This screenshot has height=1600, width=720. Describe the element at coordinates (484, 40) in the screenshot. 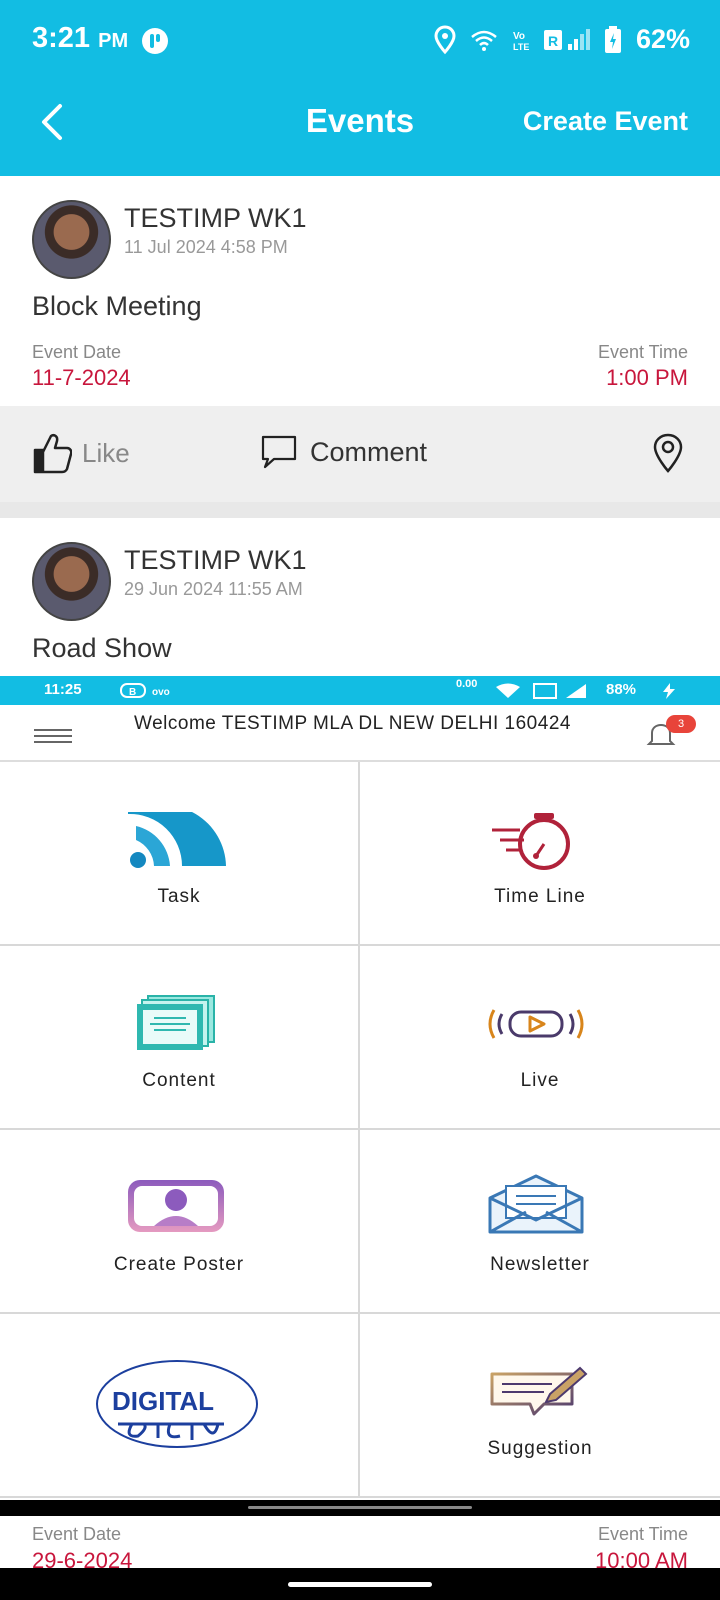

I see `wifi-icon` at that location.